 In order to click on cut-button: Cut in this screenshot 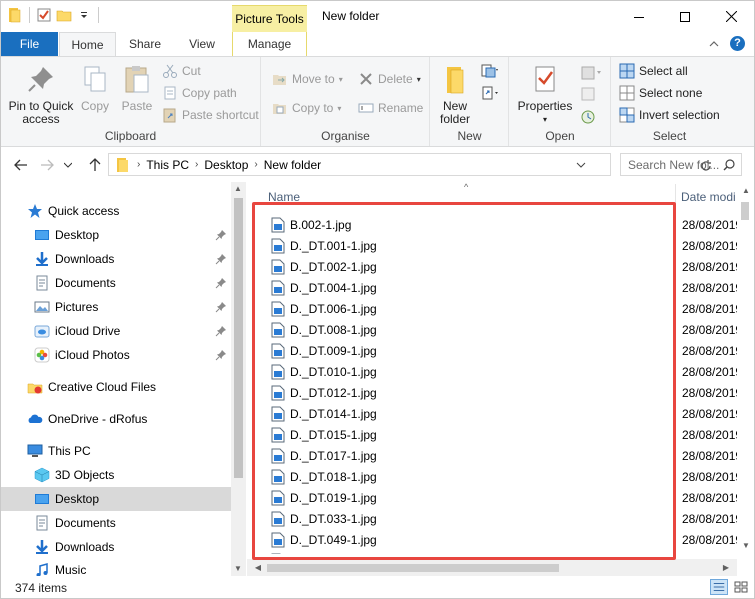, I will do `click(181, 71)`.